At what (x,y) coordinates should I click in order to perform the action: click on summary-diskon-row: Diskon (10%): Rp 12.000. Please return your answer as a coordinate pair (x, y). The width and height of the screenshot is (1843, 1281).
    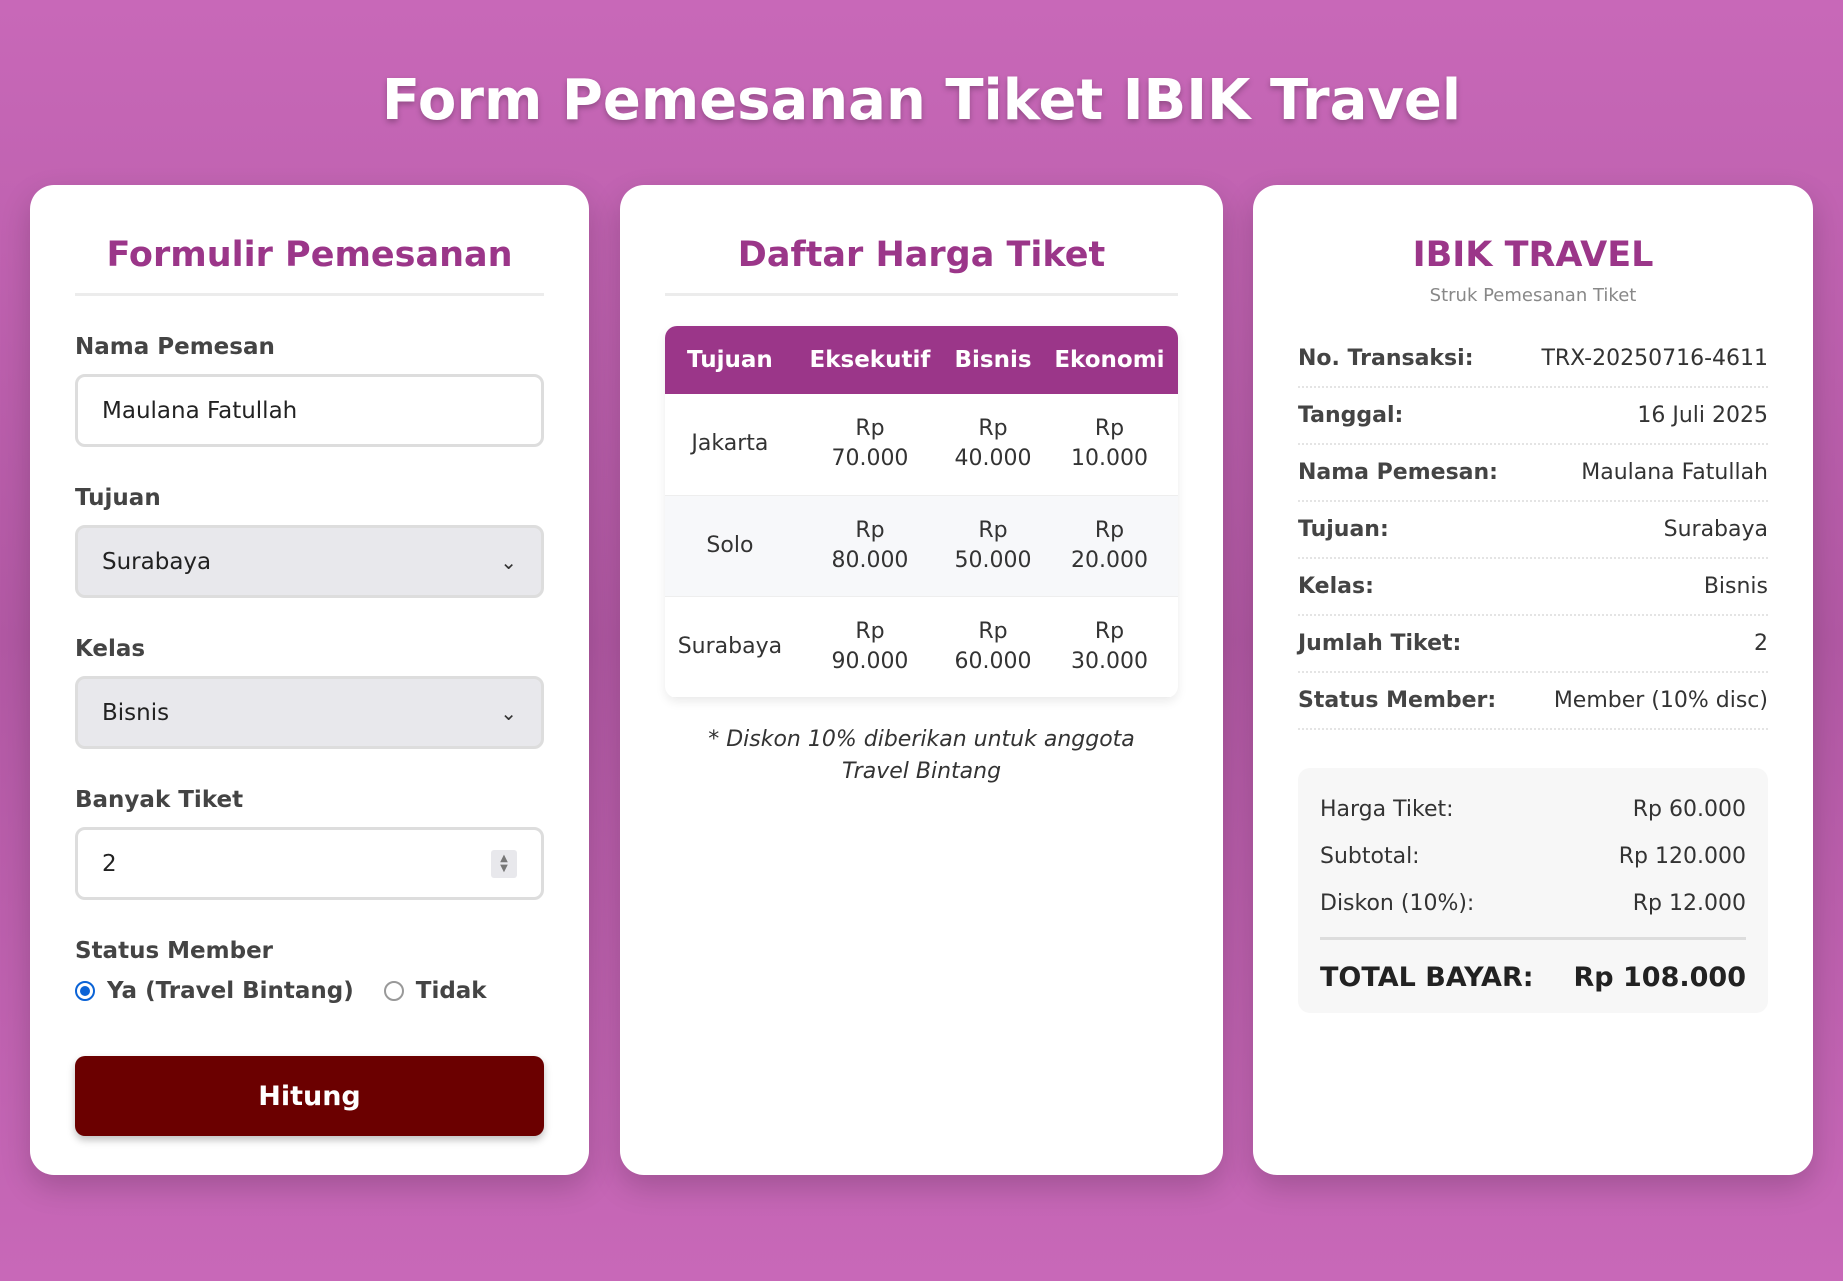
    Looking at the image, I should click on (1533, 903).